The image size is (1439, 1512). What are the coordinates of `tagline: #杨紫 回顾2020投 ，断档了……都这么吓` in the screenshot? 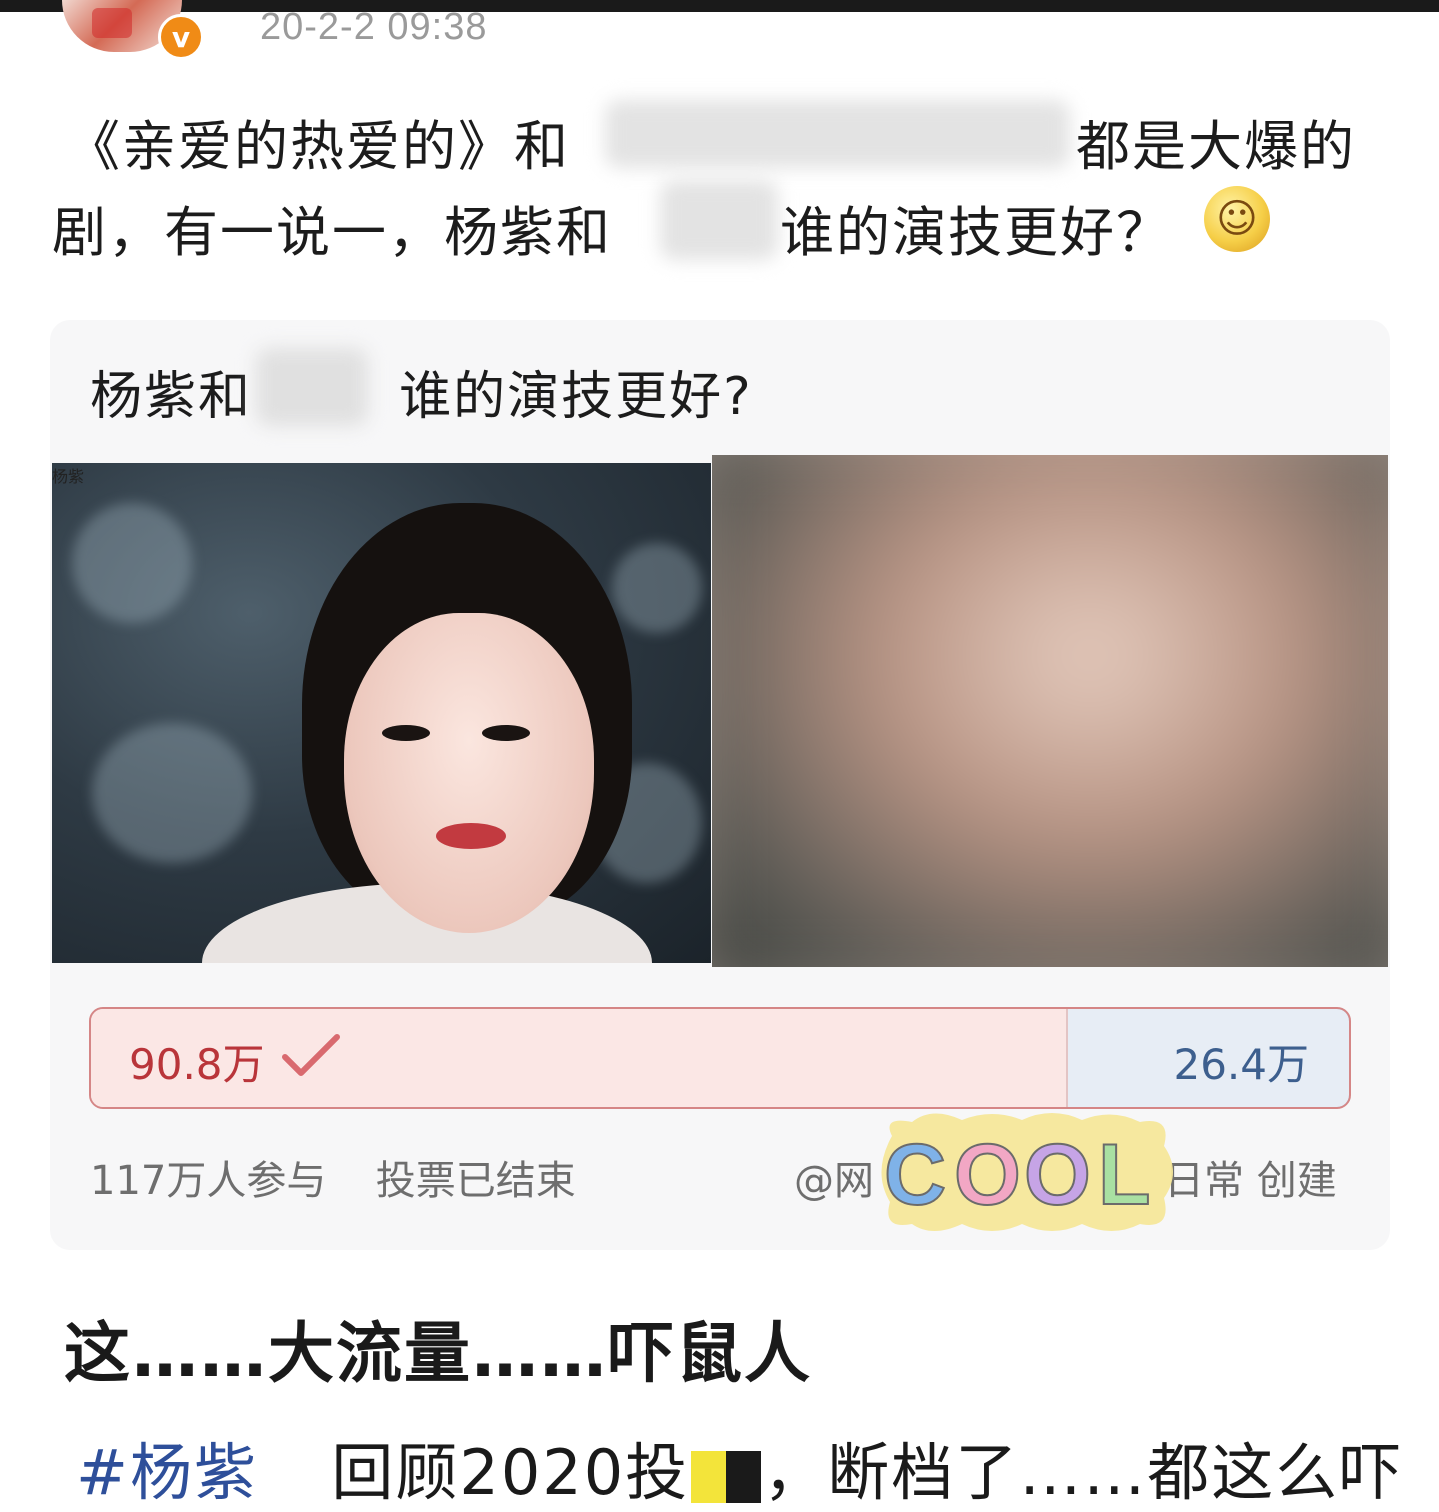 It's located at (739, 1467).